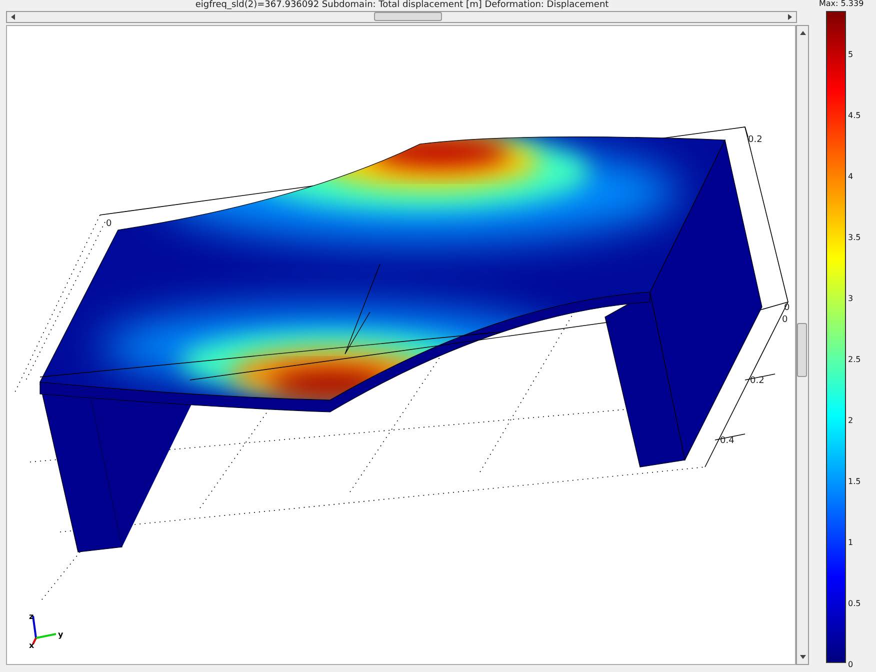 The height and width of the screenshot is (672, 876). Describe the element at coordinates (851, 177) in the screenshot. I see `colorbar-tick-label: 4` at that location.